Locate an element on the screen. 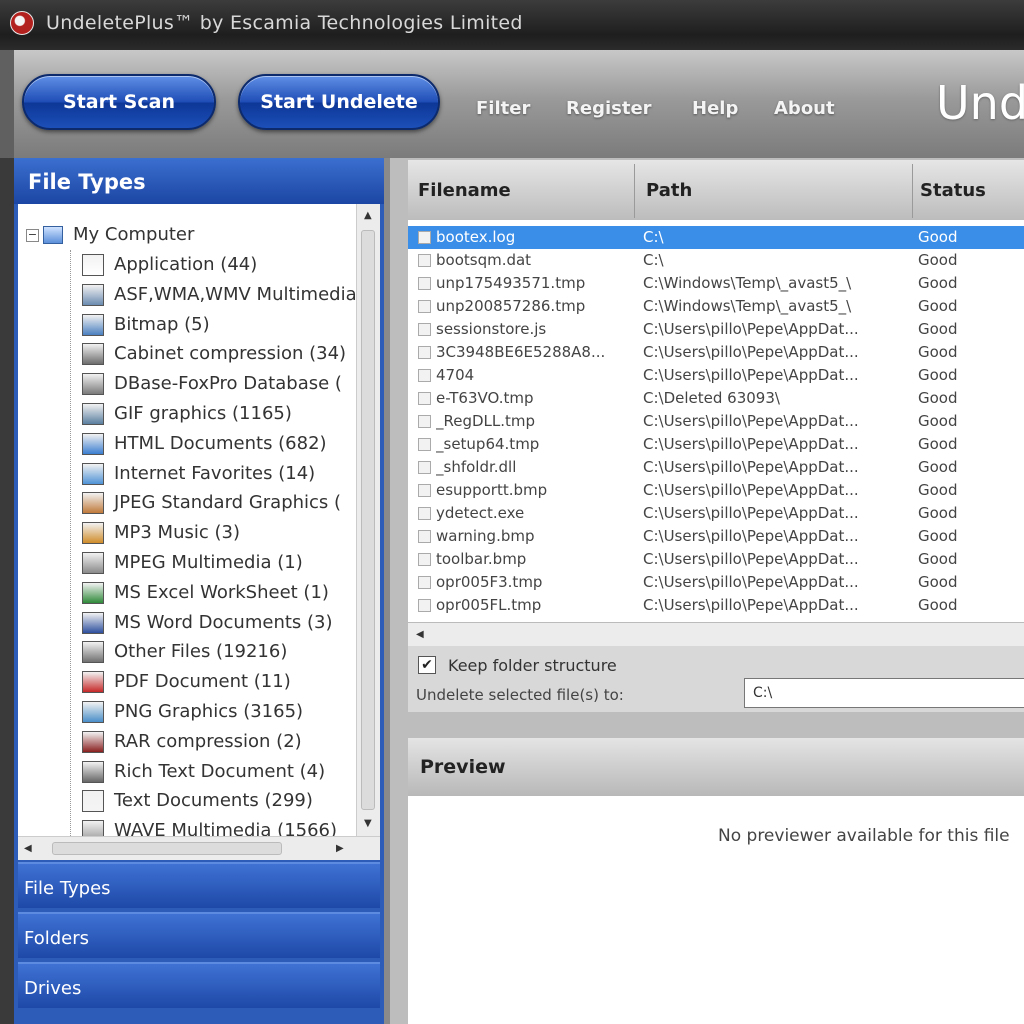 The width and height of the screenshot is (1024, 1024). scroll-right-icon: ▶ is located at coordinates (340, 848).